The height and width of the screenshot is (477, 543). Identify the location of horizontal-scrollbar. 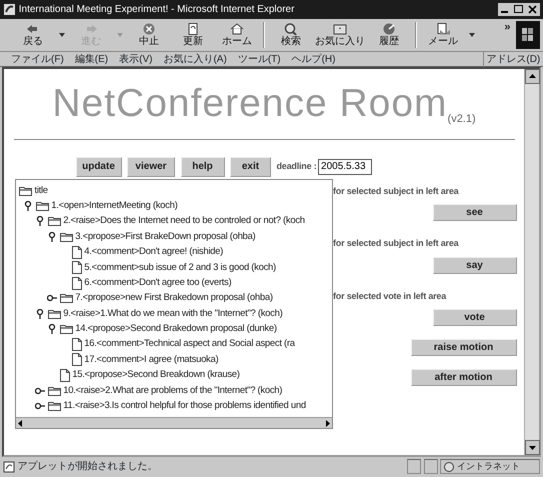
(174, 422).